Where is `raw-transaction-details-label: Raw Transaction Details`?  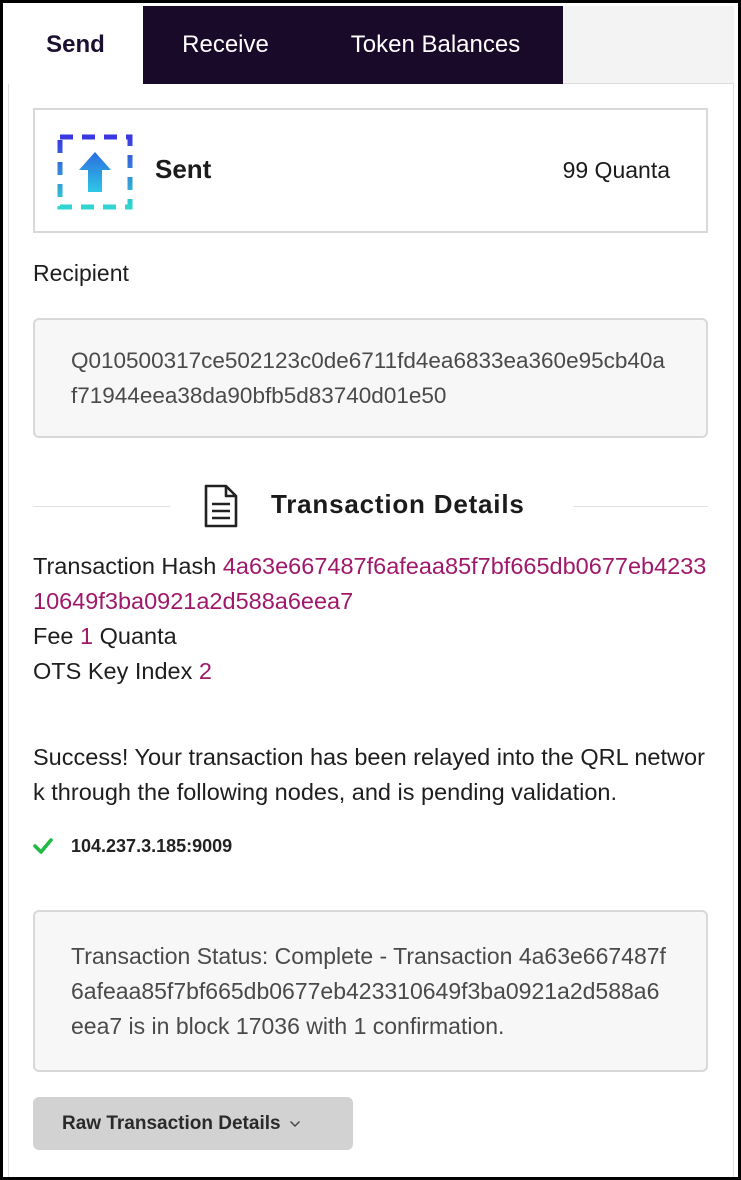
raw-transaction-details-label: Raw Transaction Details is located at coordinates (171, 1123).